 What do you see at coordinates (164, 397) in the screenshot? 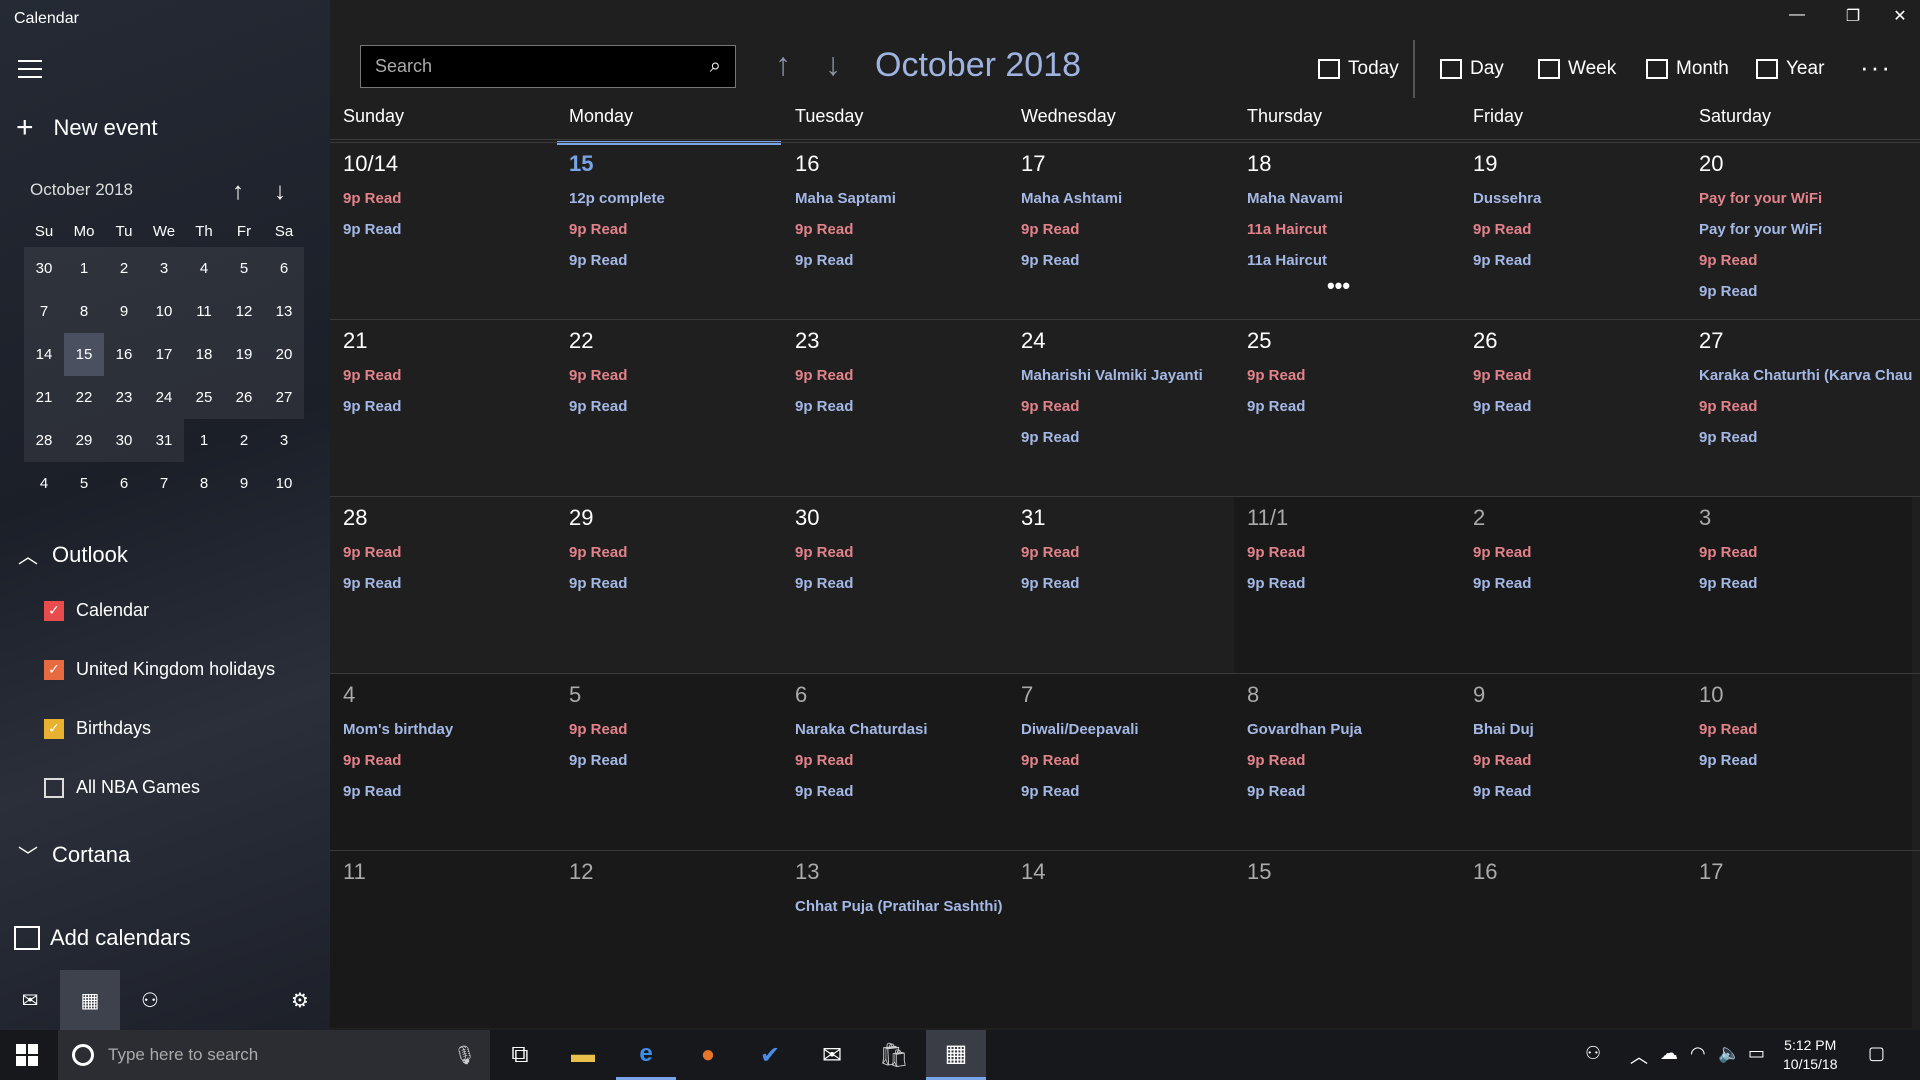
I see `mini-calendar-day: 24` at bounding box center [164, 397].